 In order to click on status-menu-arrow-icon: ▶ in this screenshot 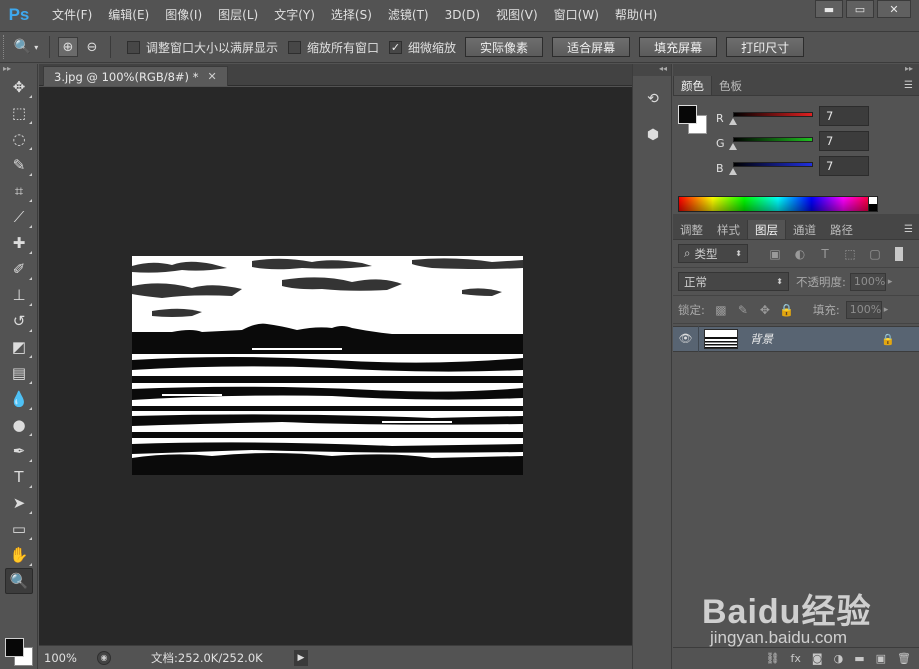, I will do `click(301, 657)`.